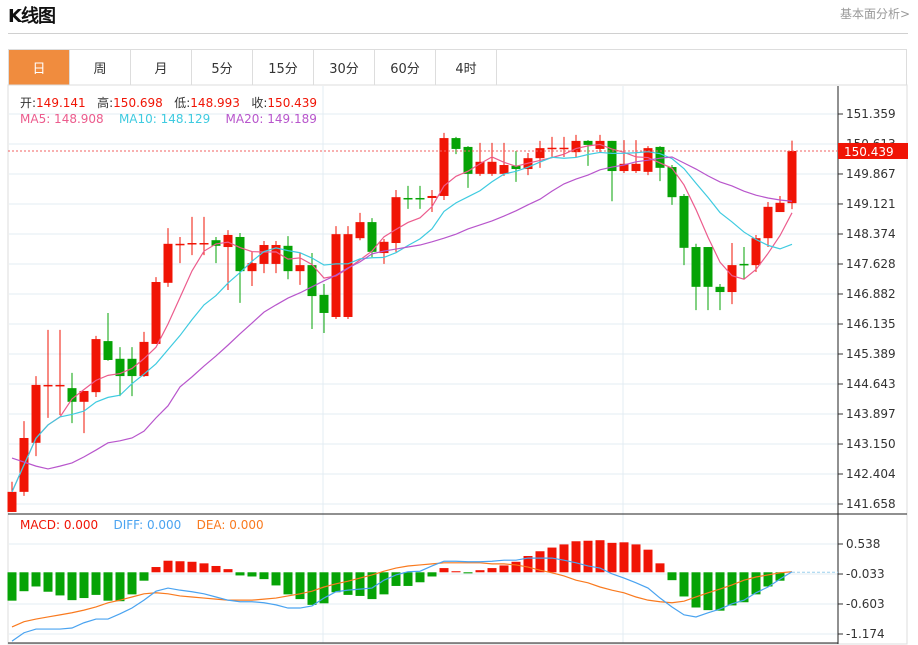  What do you see at coordinates (230, 525) in the screenshot?
I see `dea-value: DEA: 0.000` at bounding box center [230, 525].